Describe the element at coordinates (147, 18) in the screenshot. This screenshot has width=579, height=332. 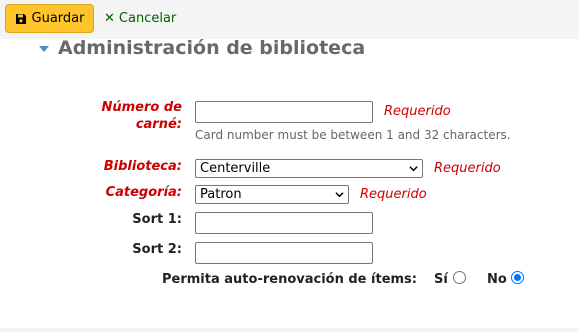
I see `cancel-link-label: Cancelar` at that location.